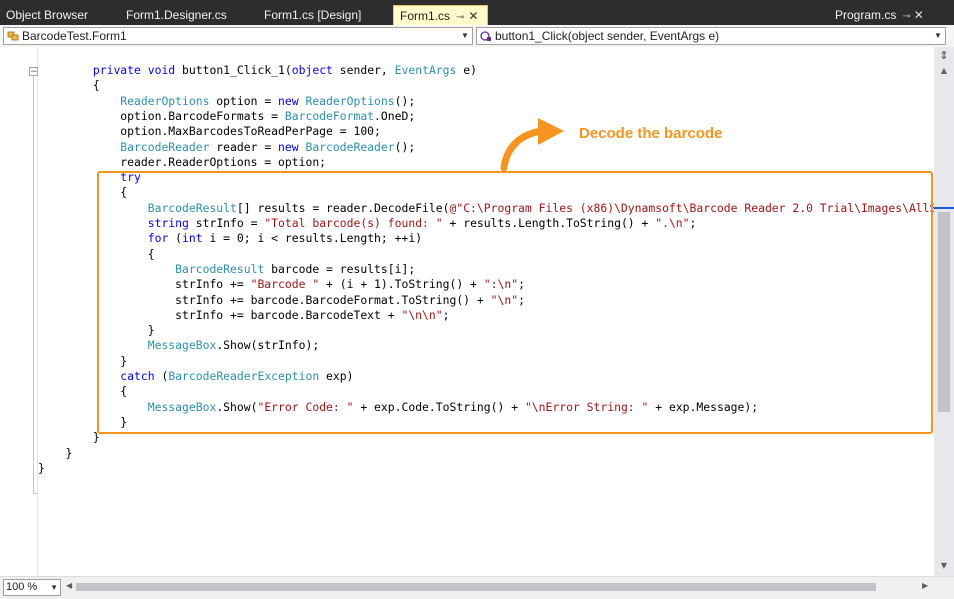  I want to click on scroll-down-icon: ▼, so click(944, 566).